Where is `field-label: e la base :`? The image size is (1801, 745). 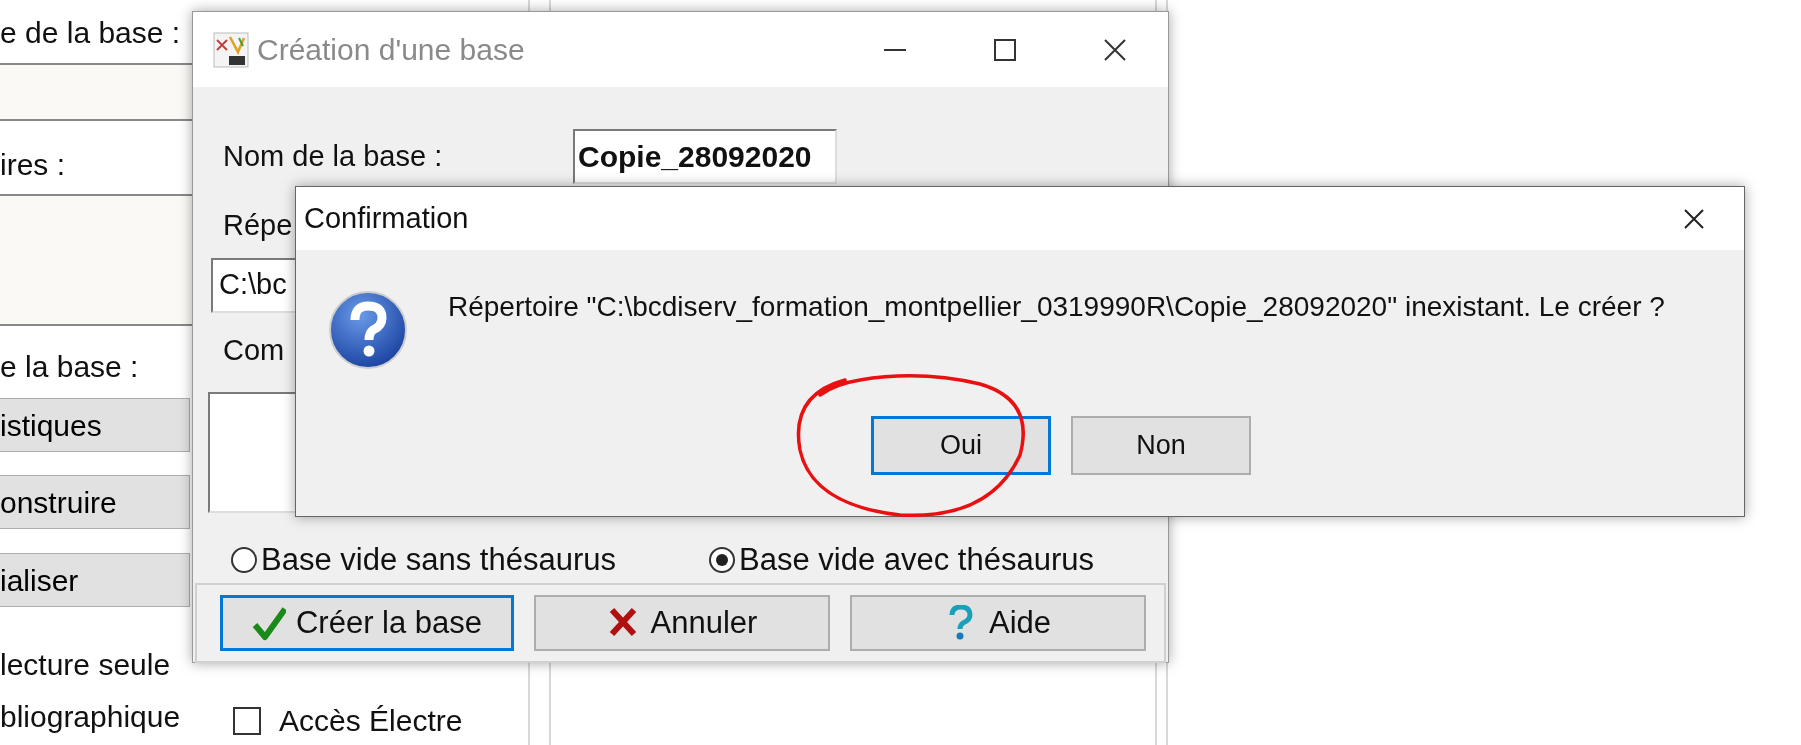
field-label: e la base : is located at coordinates (69, 367).